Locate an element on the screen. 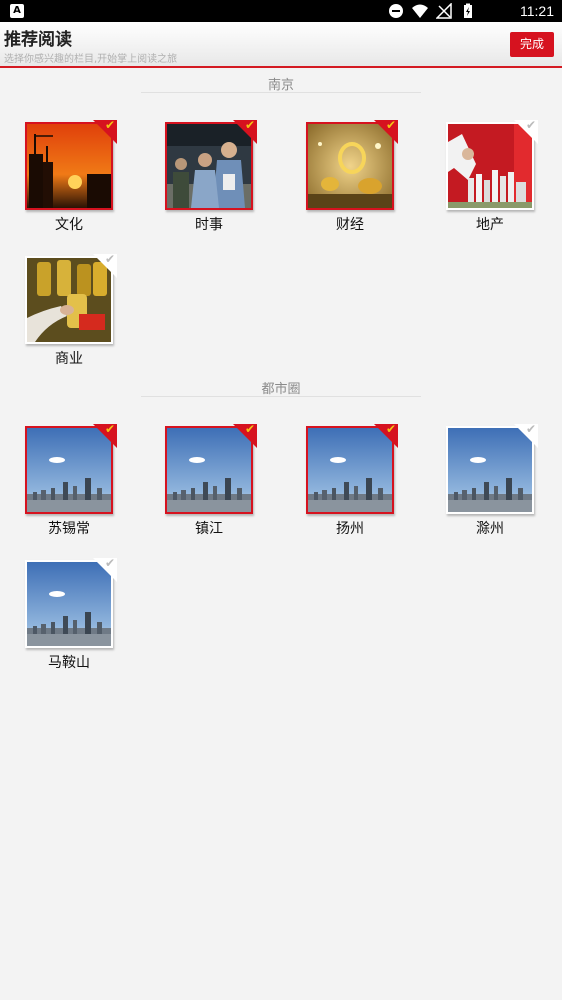 The width and height of the screenshot is (562, 1000). status-time: 11:21 is located at coordinates (537, 11).